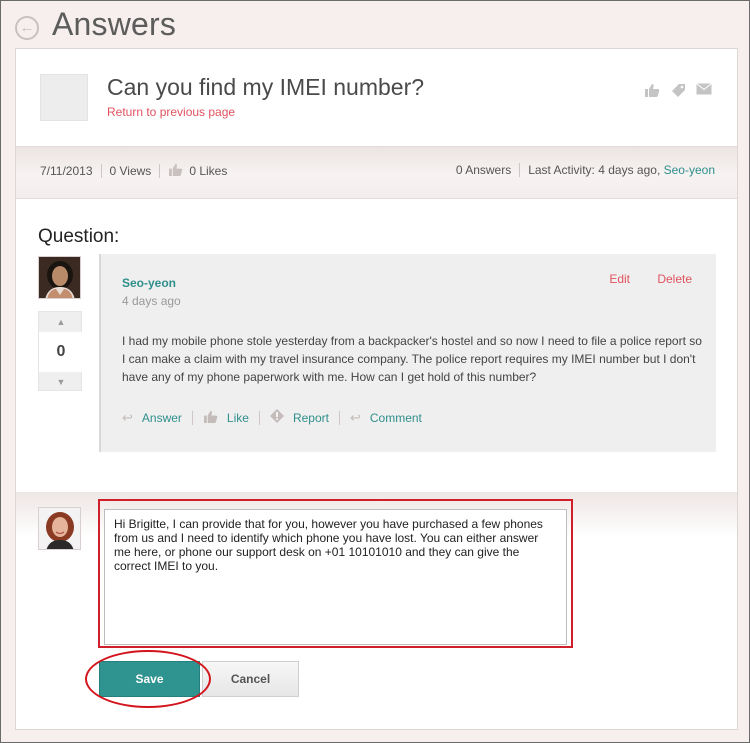 Image resolution: width=750 pixels, height=743 pixels. I want to click on back-arrow-icon: ←, so click(27, 28).